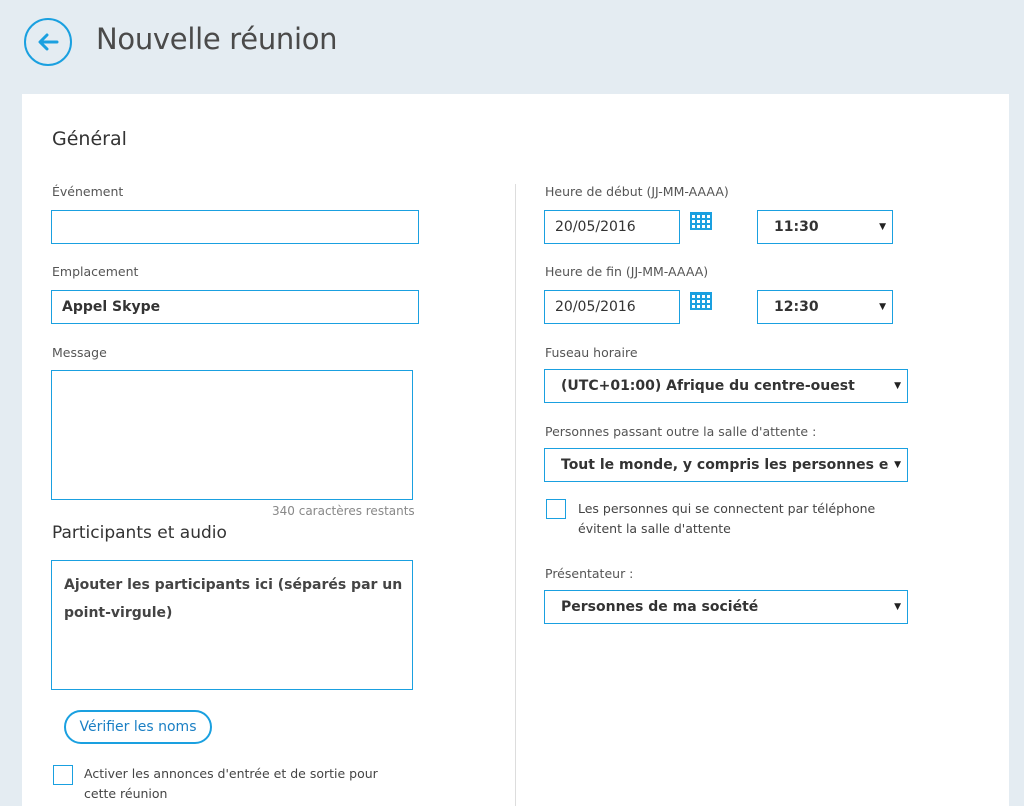  Describe the element at coordinates (235, 307) in the screenshot. I see `location-input: Appel Skype` at that location.